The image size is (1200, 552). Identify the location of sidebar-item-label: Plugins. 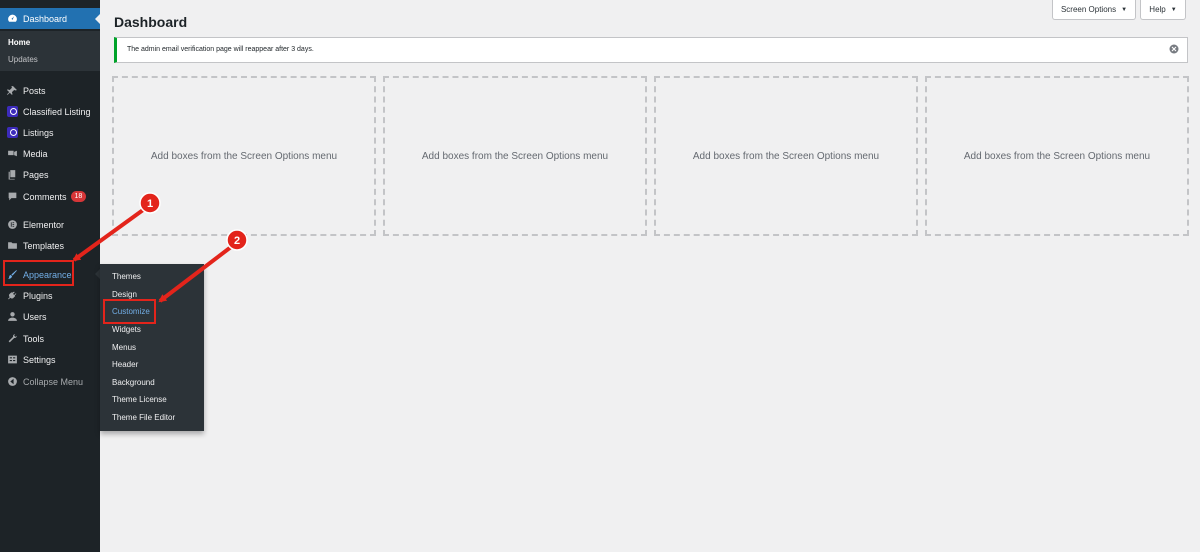
(38, 295).